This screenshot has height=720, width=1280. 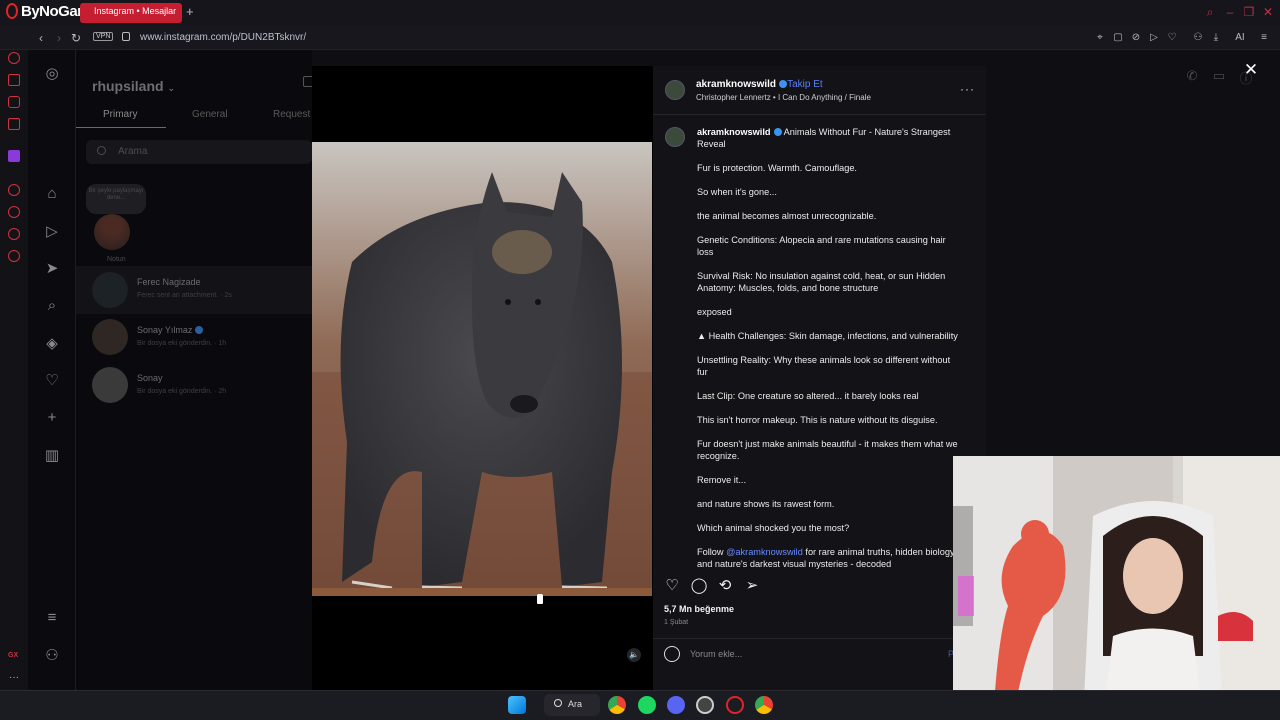 What do you see at coordinates (1154, 37) in the screenshot?
I see `player-icon: ▷` at bounding box center [1154, 37].